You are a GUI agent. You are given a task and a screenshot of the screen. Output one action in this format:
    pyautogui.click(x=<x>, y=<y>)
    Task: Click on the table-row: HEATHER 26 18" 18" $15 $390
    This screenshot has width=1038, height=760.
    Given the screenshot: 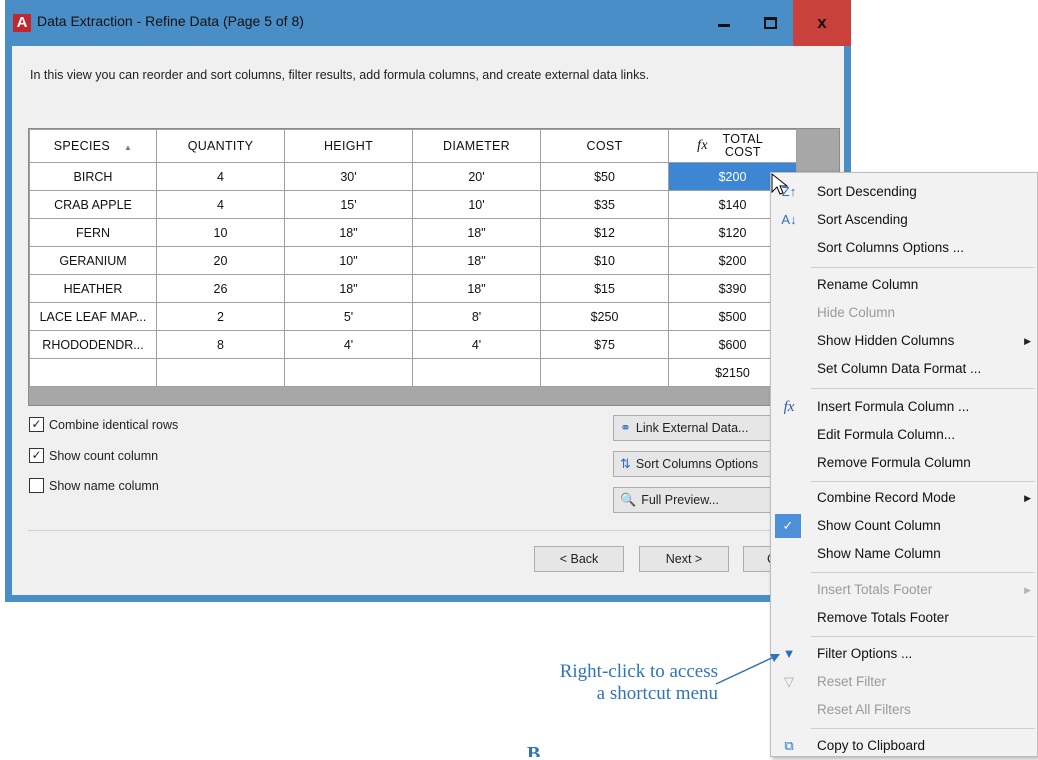 What is the action you would take?
    pyautogui.click(x=413, y=288)
    